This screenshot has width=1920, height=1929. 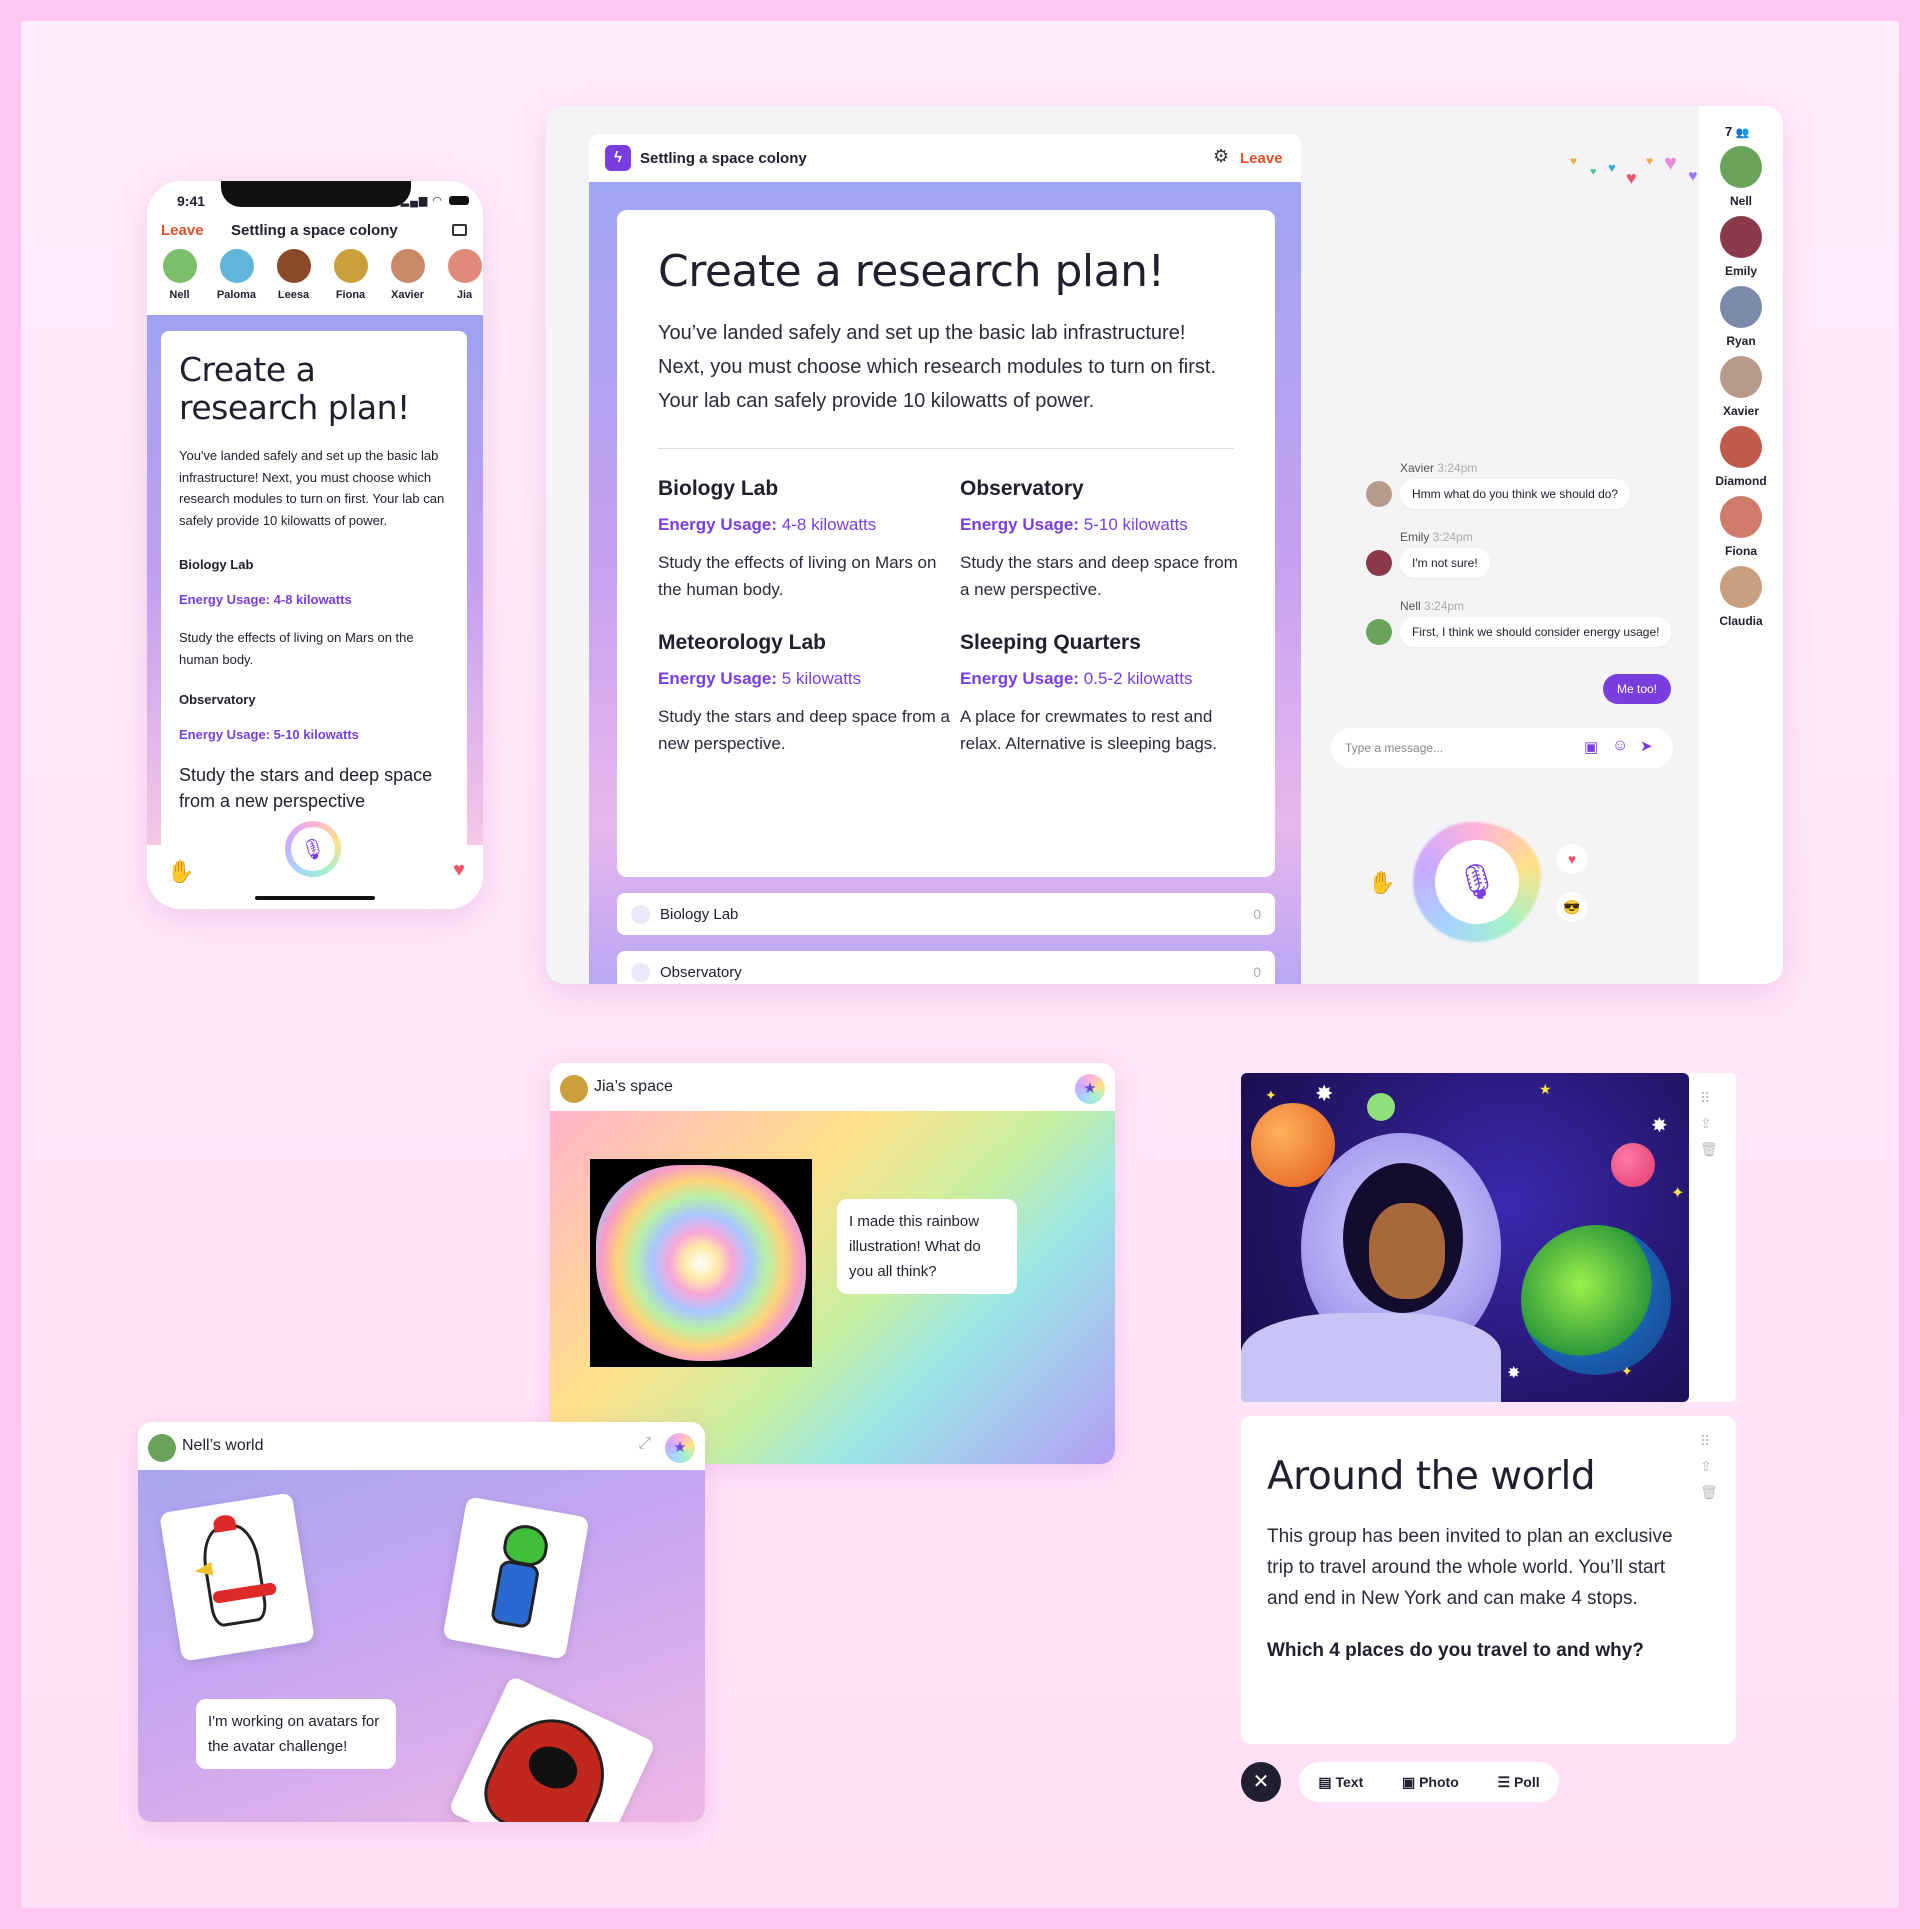 I want to click on signal-icon: ▂▄▆ ◠, so click(x=421, y=201).